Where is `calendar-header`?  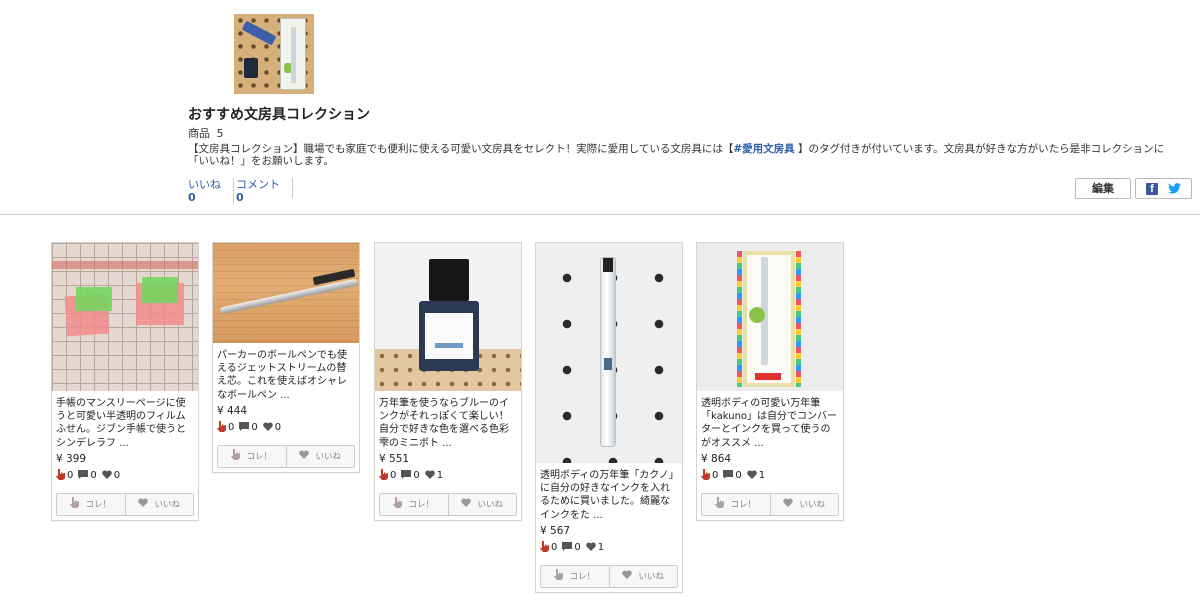
calendar-header is located at coordinates (125, 265).